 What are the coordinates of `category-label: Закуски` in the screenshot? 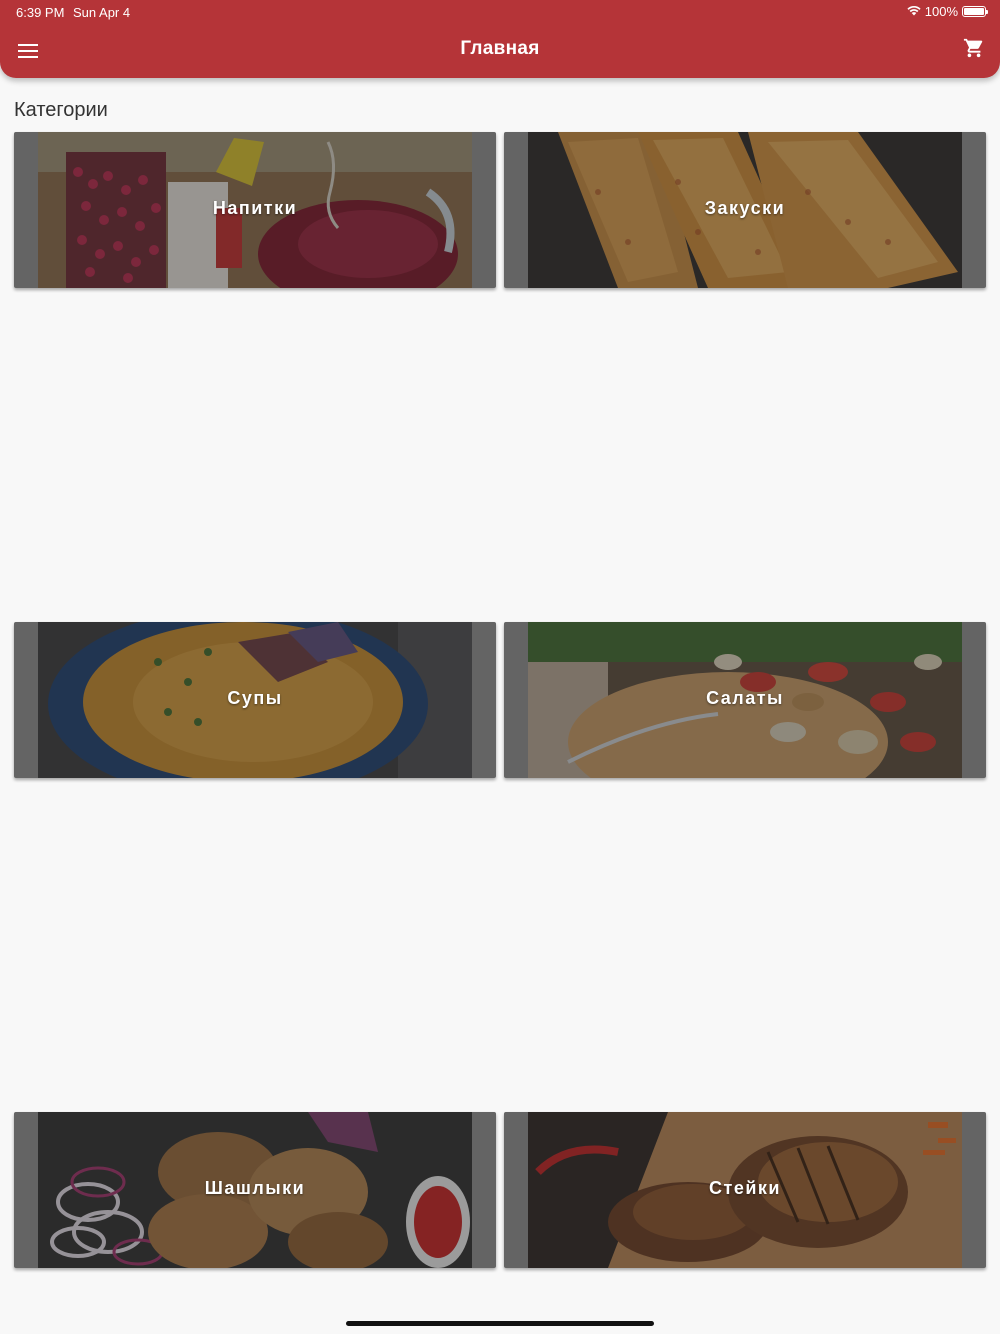 It's located at (745, 208).